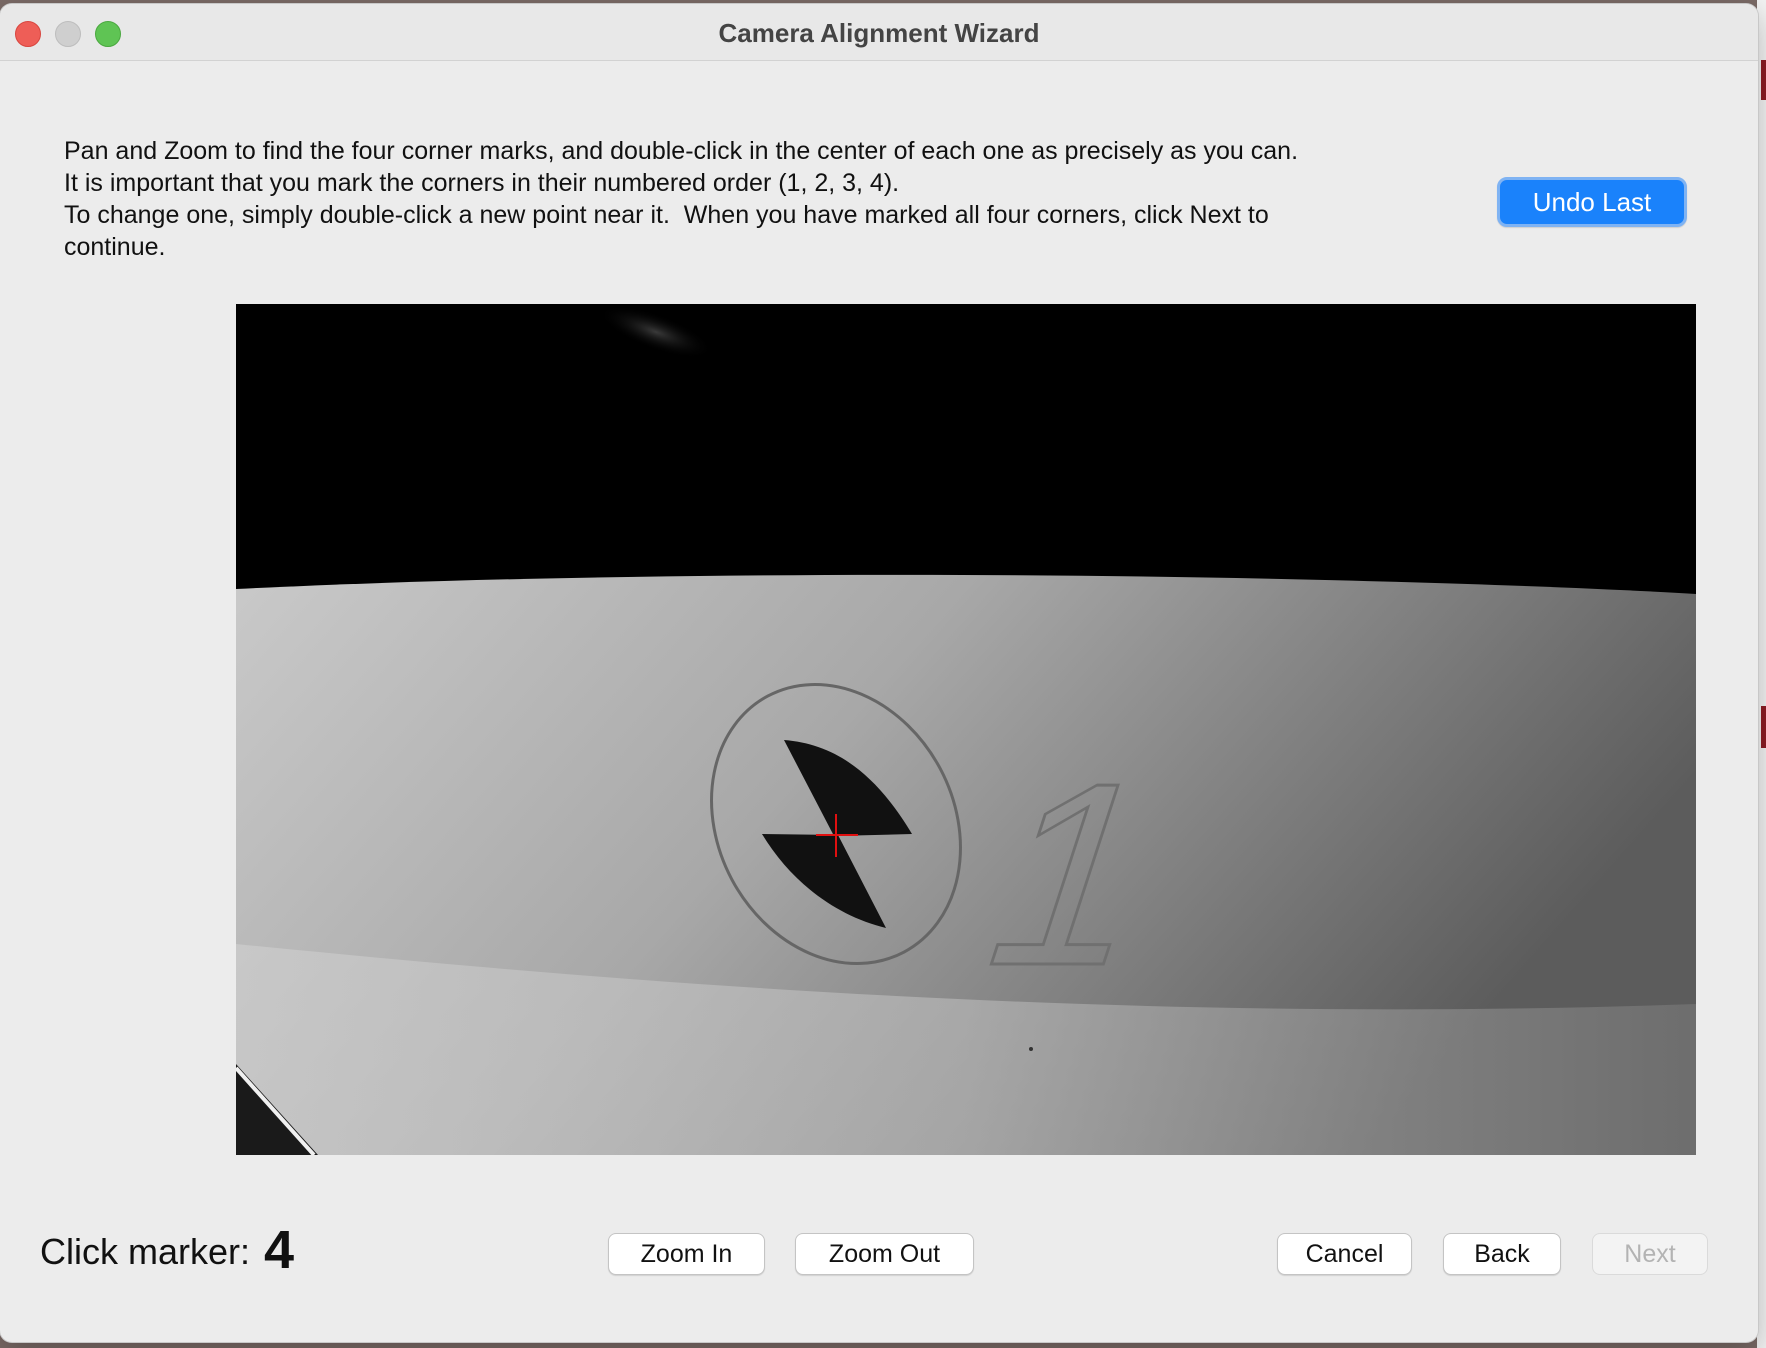 This screenshot has width=1766, height=1348. What do you see at coordinates (1502, 1254) in the screenshot?
I see `back-button: Back` at bounding box center [1502, 1254].